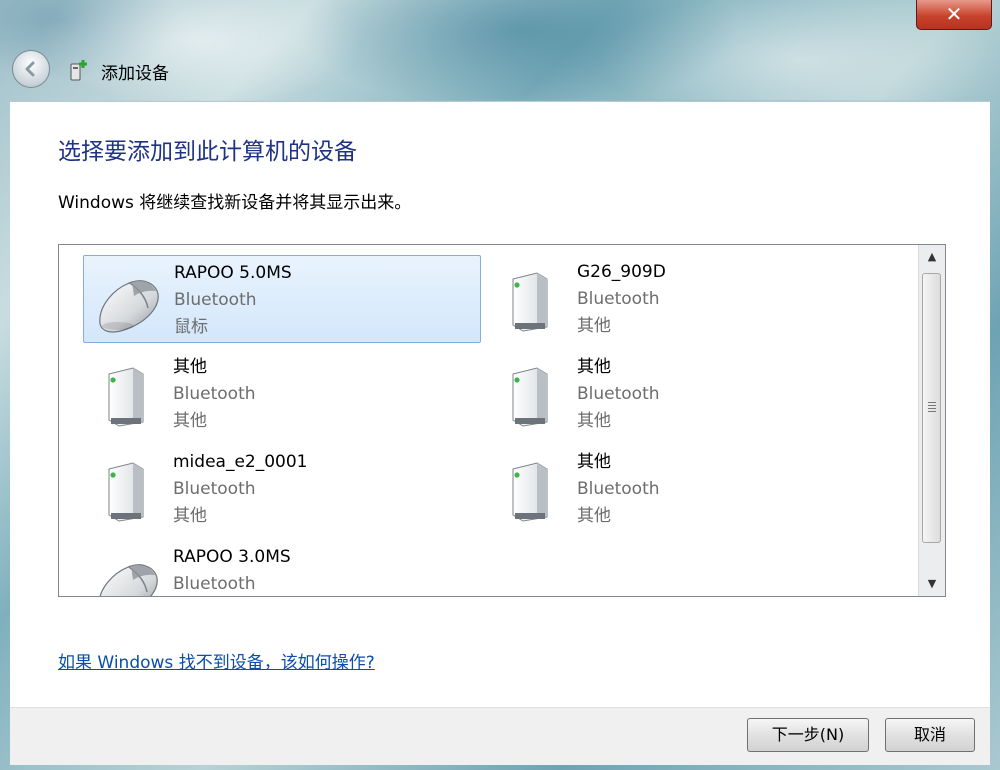 Image resolution: width=1000 pixels, height=770 pixels. What do you see at coordinates (500, 736) in the screenshot?
I see `button-bar: 下一步(N) 取消` at bounding box center [500, 736].